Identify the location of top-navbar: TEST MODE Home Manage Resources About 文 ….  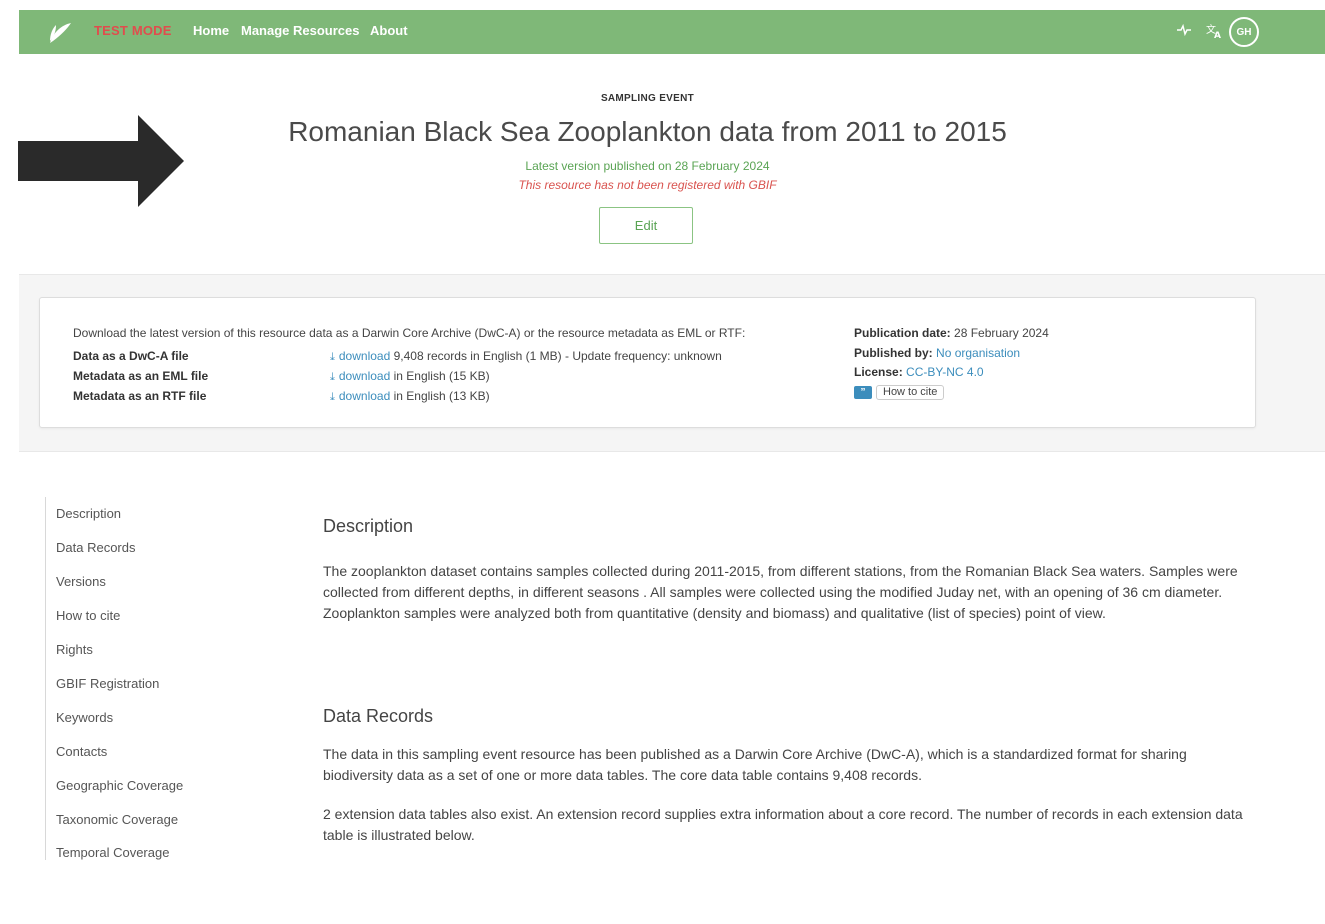
(672, 32).